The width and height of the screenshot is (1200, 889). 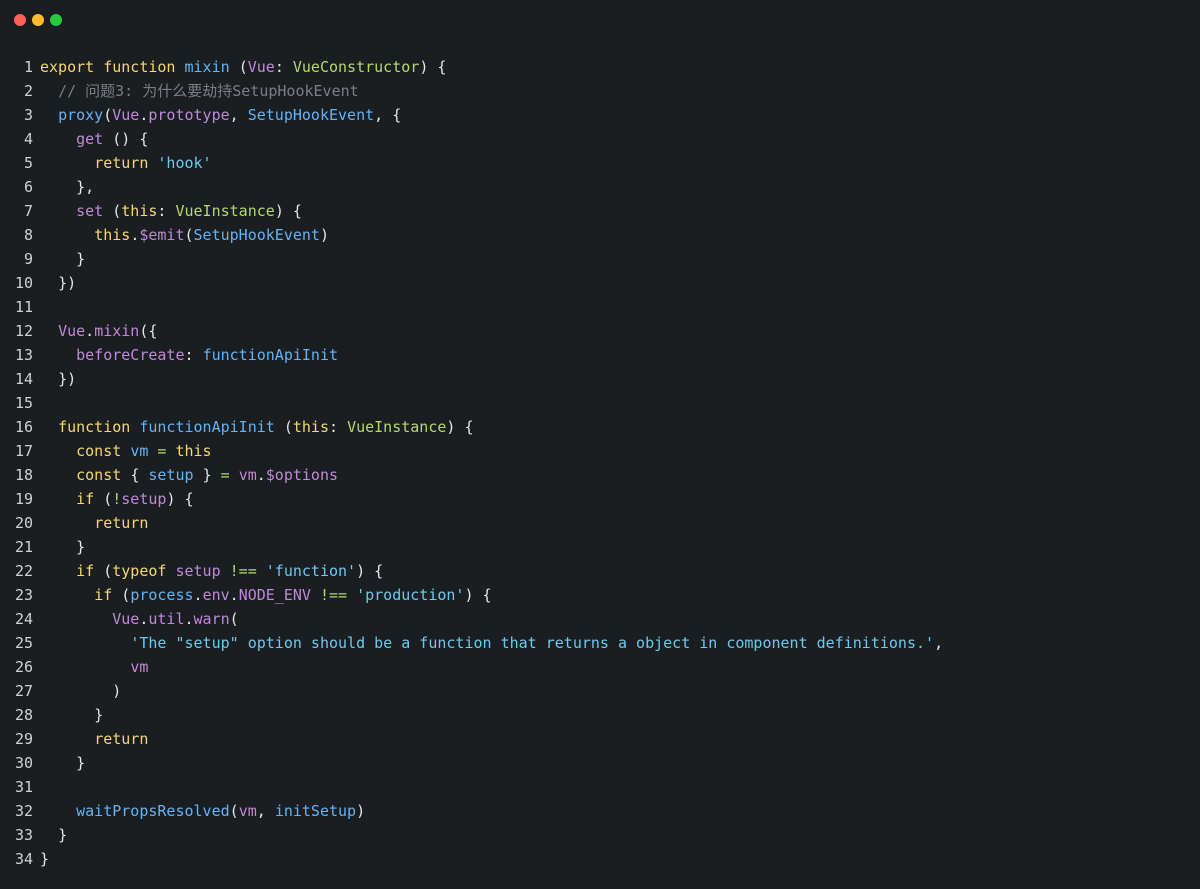 I want to click on line-number: 33, so click(x=23, y=835).